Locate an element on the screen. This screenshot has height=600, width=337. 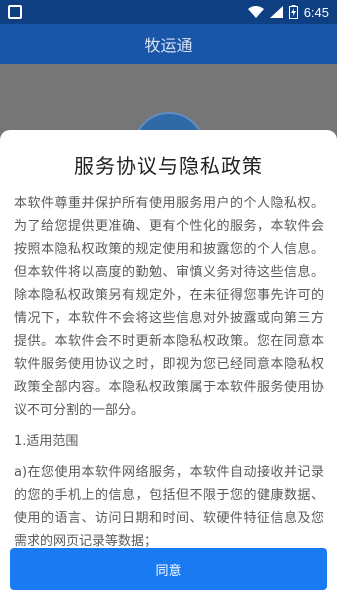
dialog-title: 服务协议与隐私政策 is located at coordinates (168, 166).